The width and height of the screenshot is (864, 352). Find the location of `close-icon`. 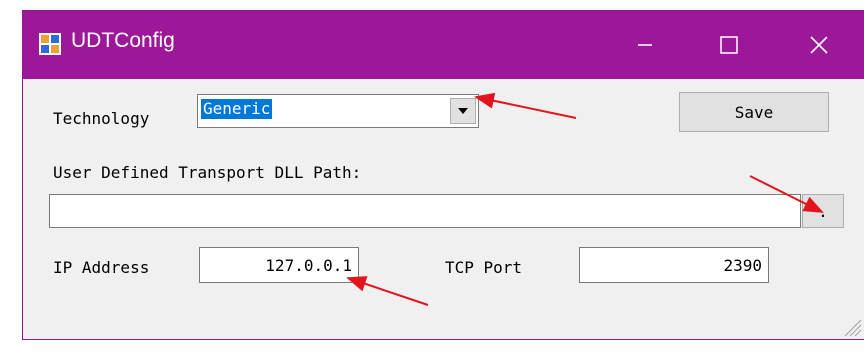

close-icon is located at coordinates (819, 45).